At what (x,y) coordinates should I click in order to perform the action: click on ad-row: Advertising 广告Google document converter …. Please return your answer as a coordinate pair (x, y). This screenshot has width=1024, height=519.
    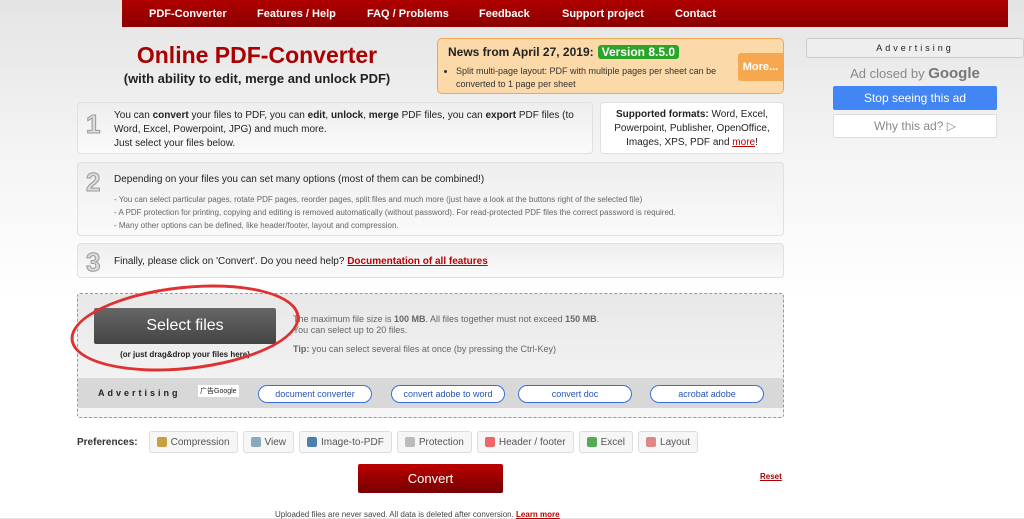
    Looking at the image, I should click on (430, 393).